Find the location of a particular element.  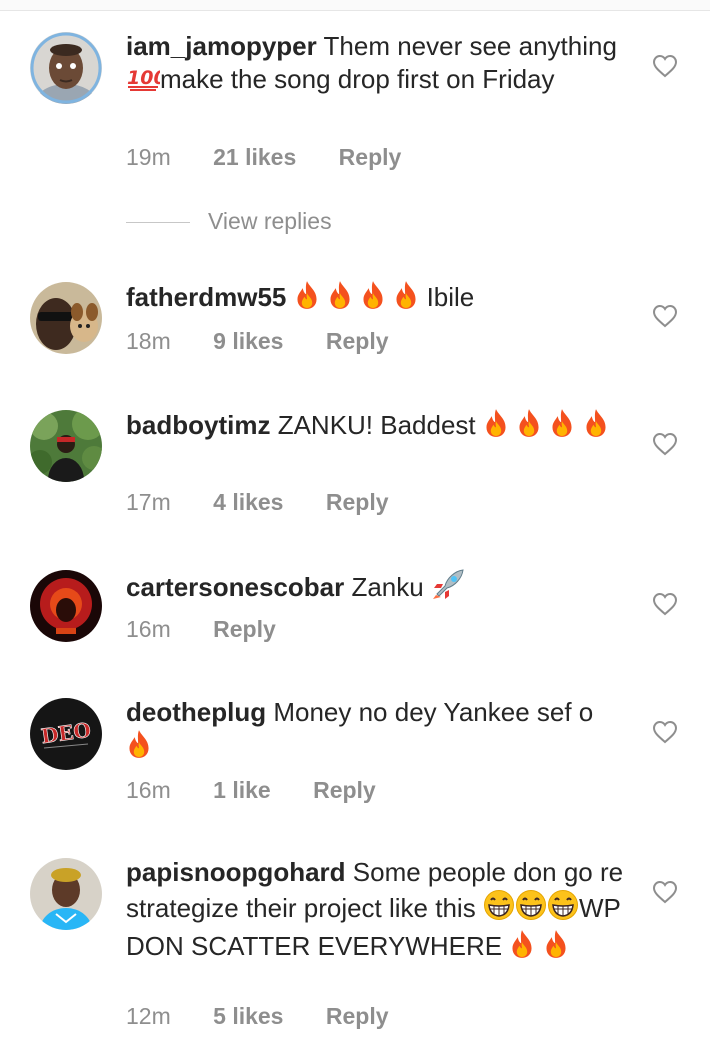

avatar-man-cartoon-icon is located at coordinates (66, 68).